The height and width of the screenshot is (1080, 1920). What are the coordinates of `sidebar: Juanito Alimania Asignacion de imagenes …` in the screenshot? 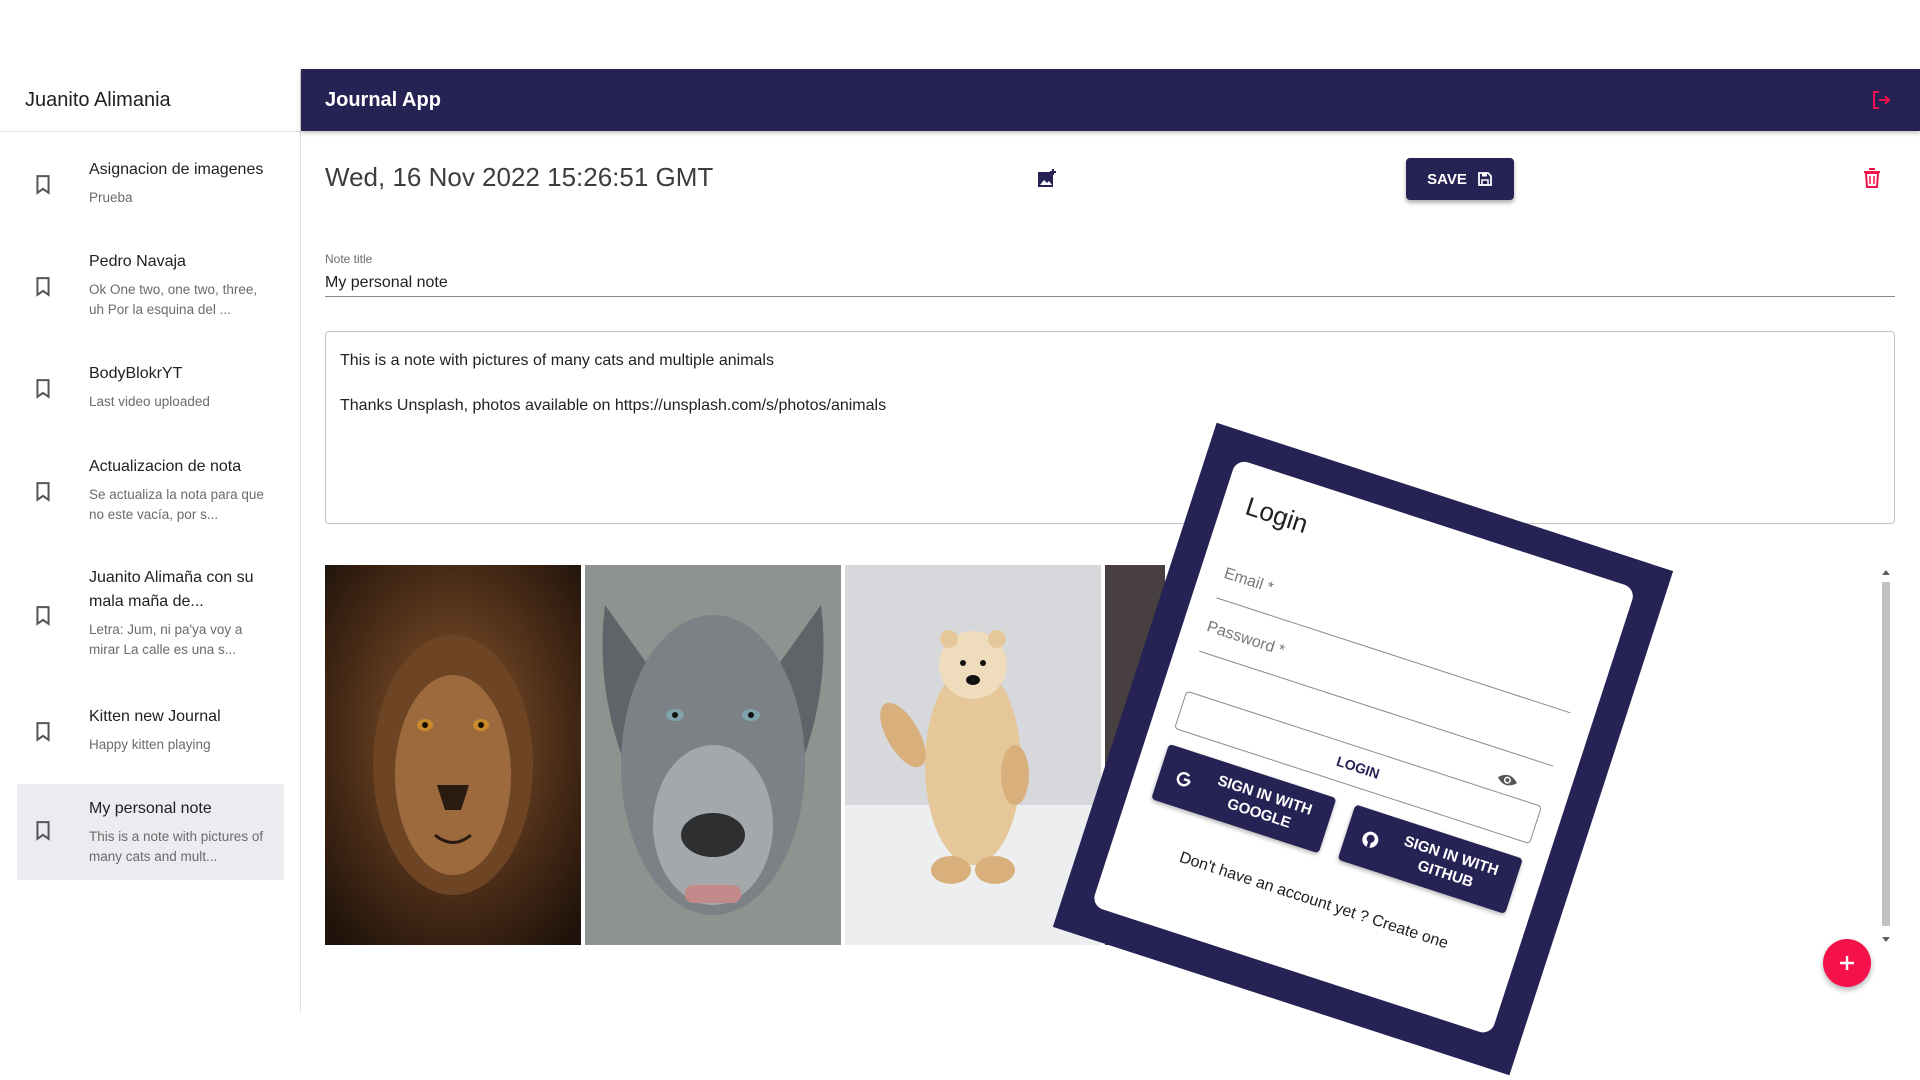 It's located at (150, 540).